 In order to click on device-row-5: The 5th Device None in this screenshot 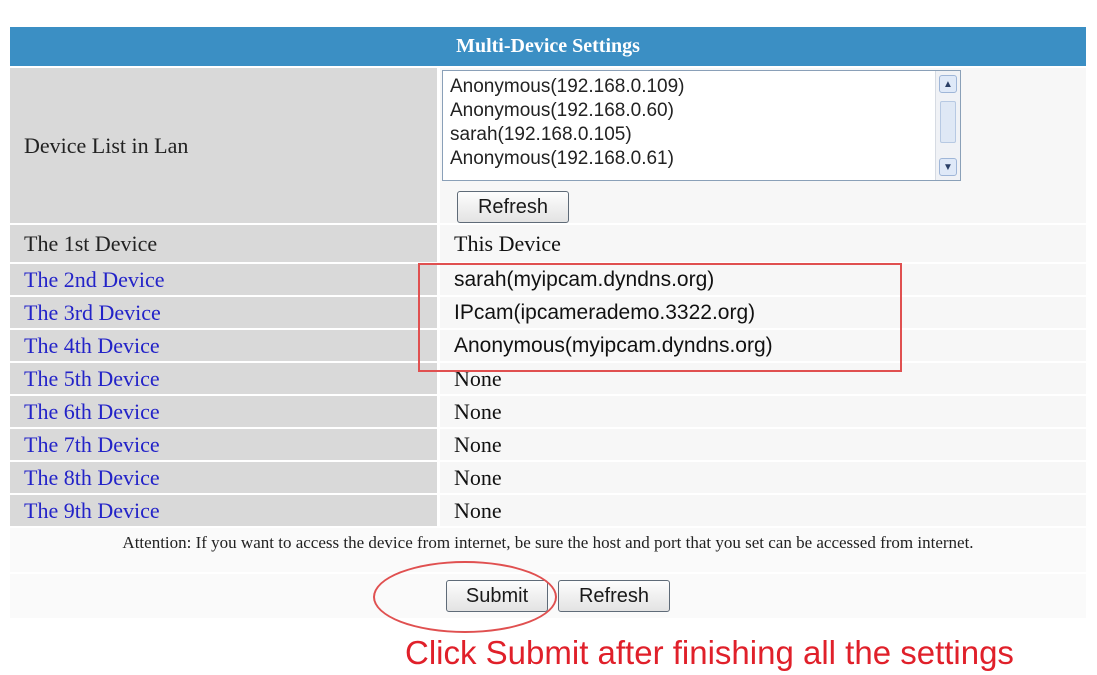, I will do `click(548, 378)`.